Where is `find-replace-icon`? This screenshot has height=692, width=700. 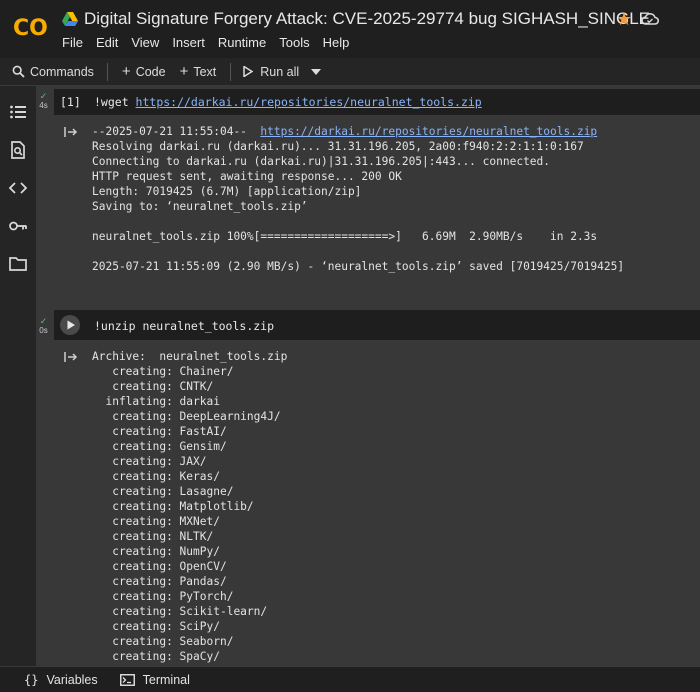
find-replace-icon is located at coordinates (18, 150).